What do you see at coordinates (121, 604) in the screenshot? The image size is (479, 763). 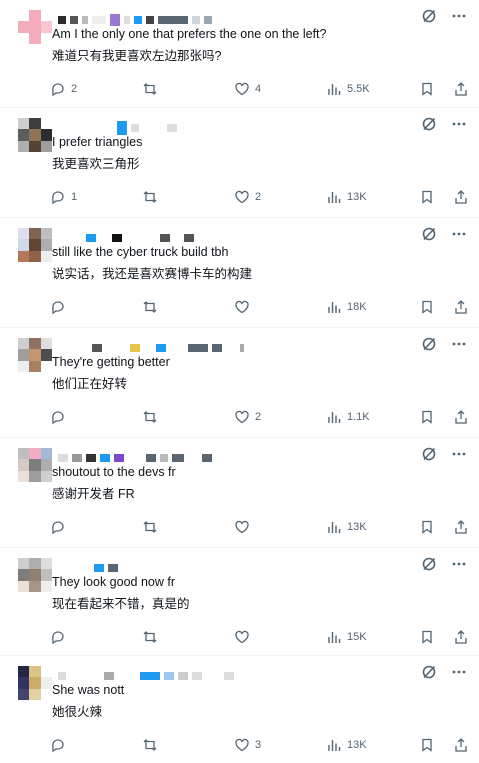 I see `tweet-translation: 现在看起来不错，真是的` at bounding box center [121, 604].